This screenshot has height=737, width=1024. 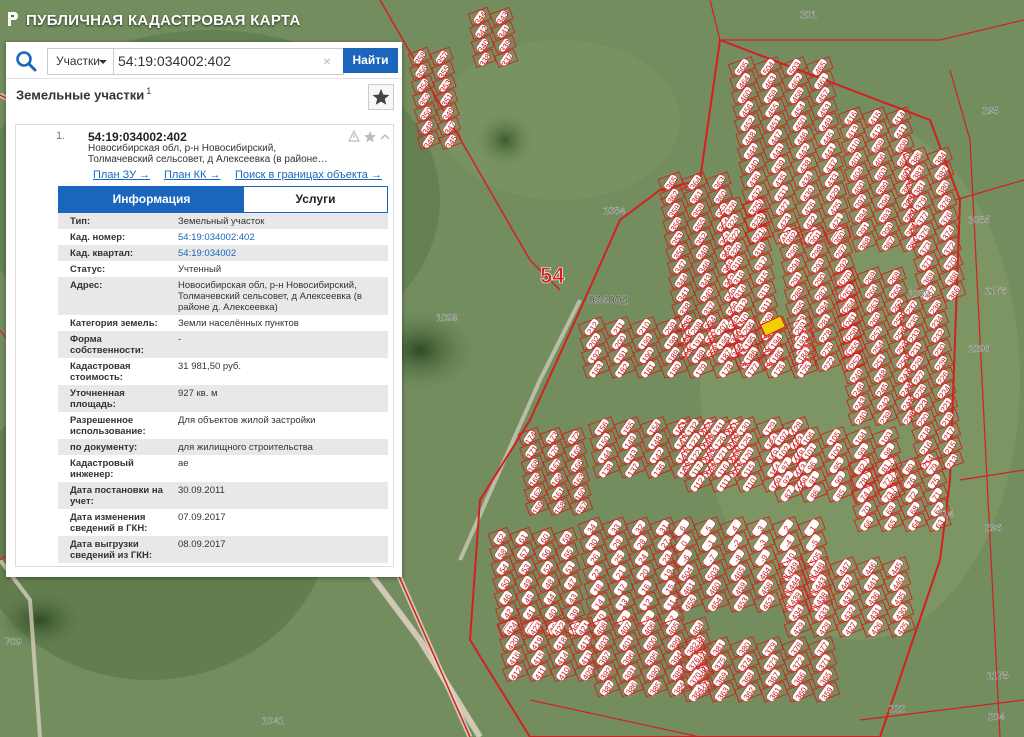 What do you see at coordinates (998, 676) in the screenshot?
I see `area-label: 1175` at bounding box center [998, 676].